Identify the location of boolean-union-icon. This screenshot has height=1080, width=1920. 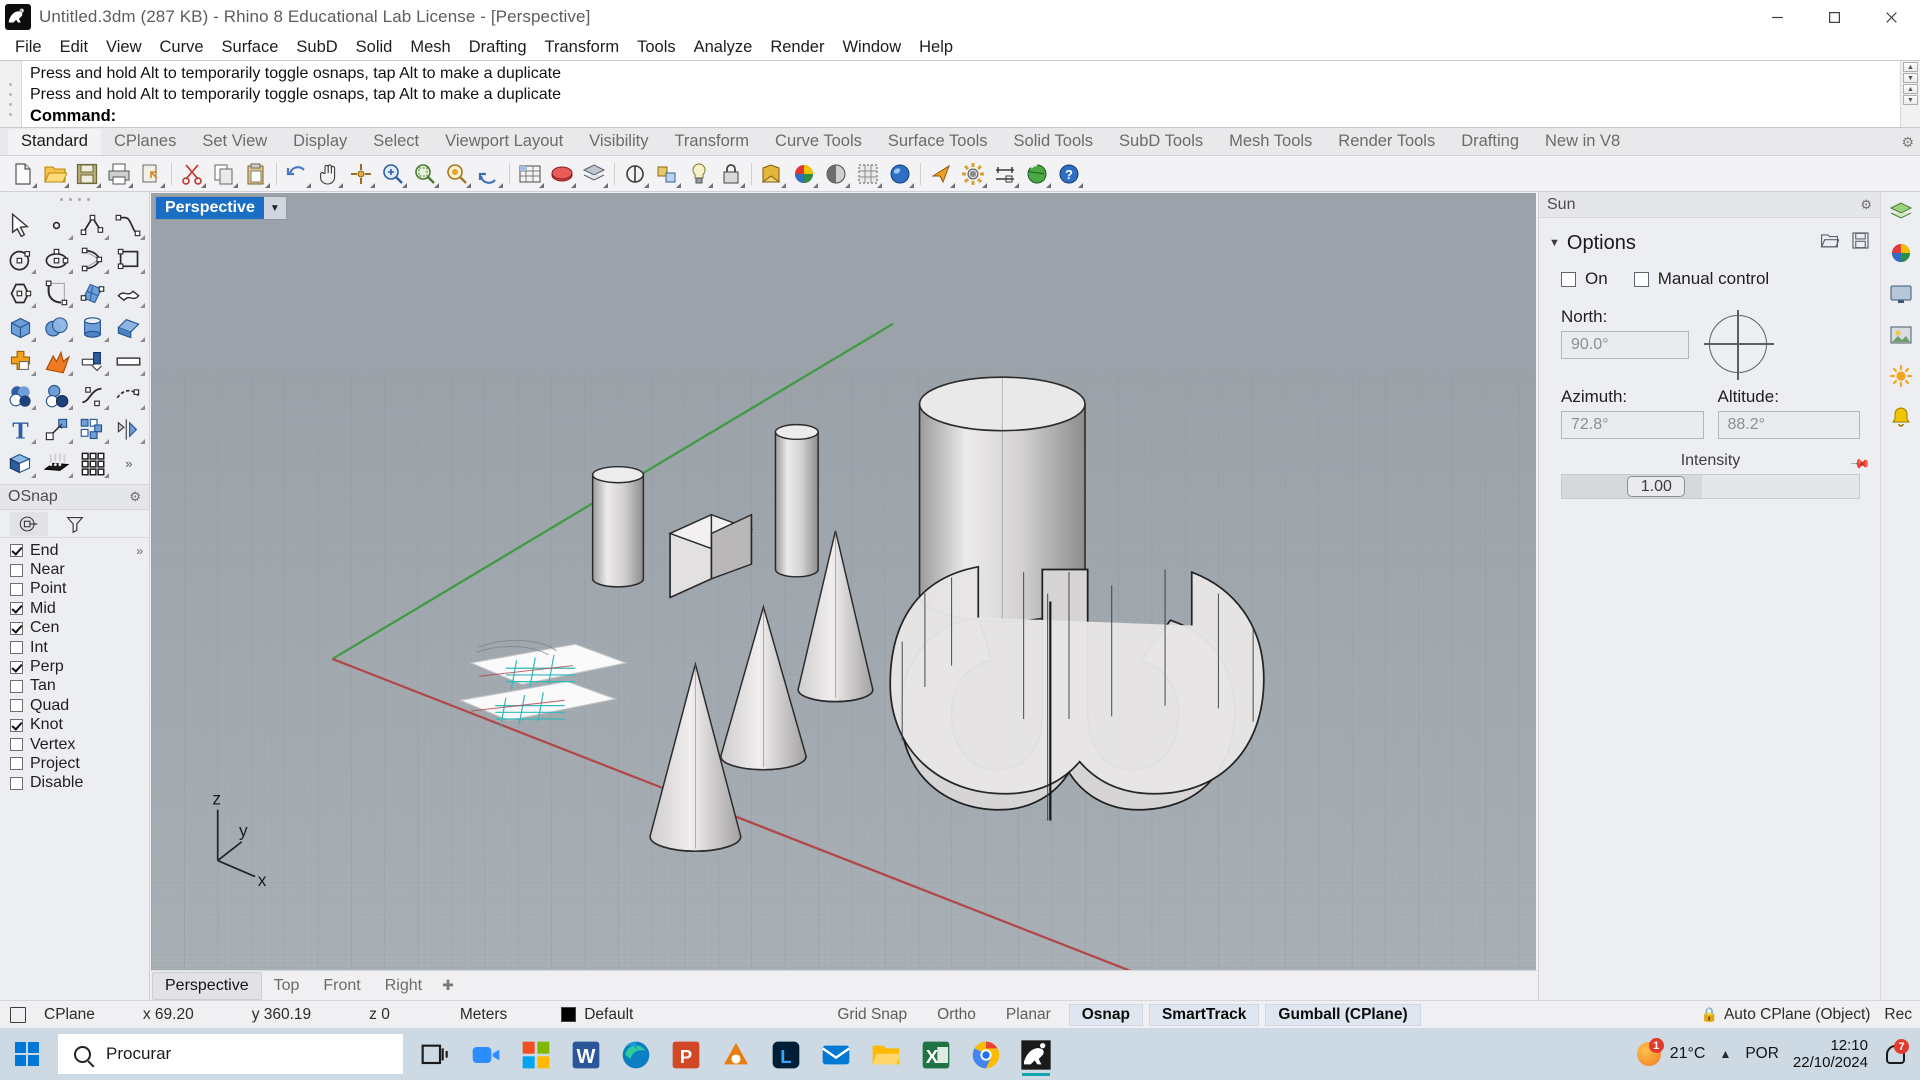
(20, 361).